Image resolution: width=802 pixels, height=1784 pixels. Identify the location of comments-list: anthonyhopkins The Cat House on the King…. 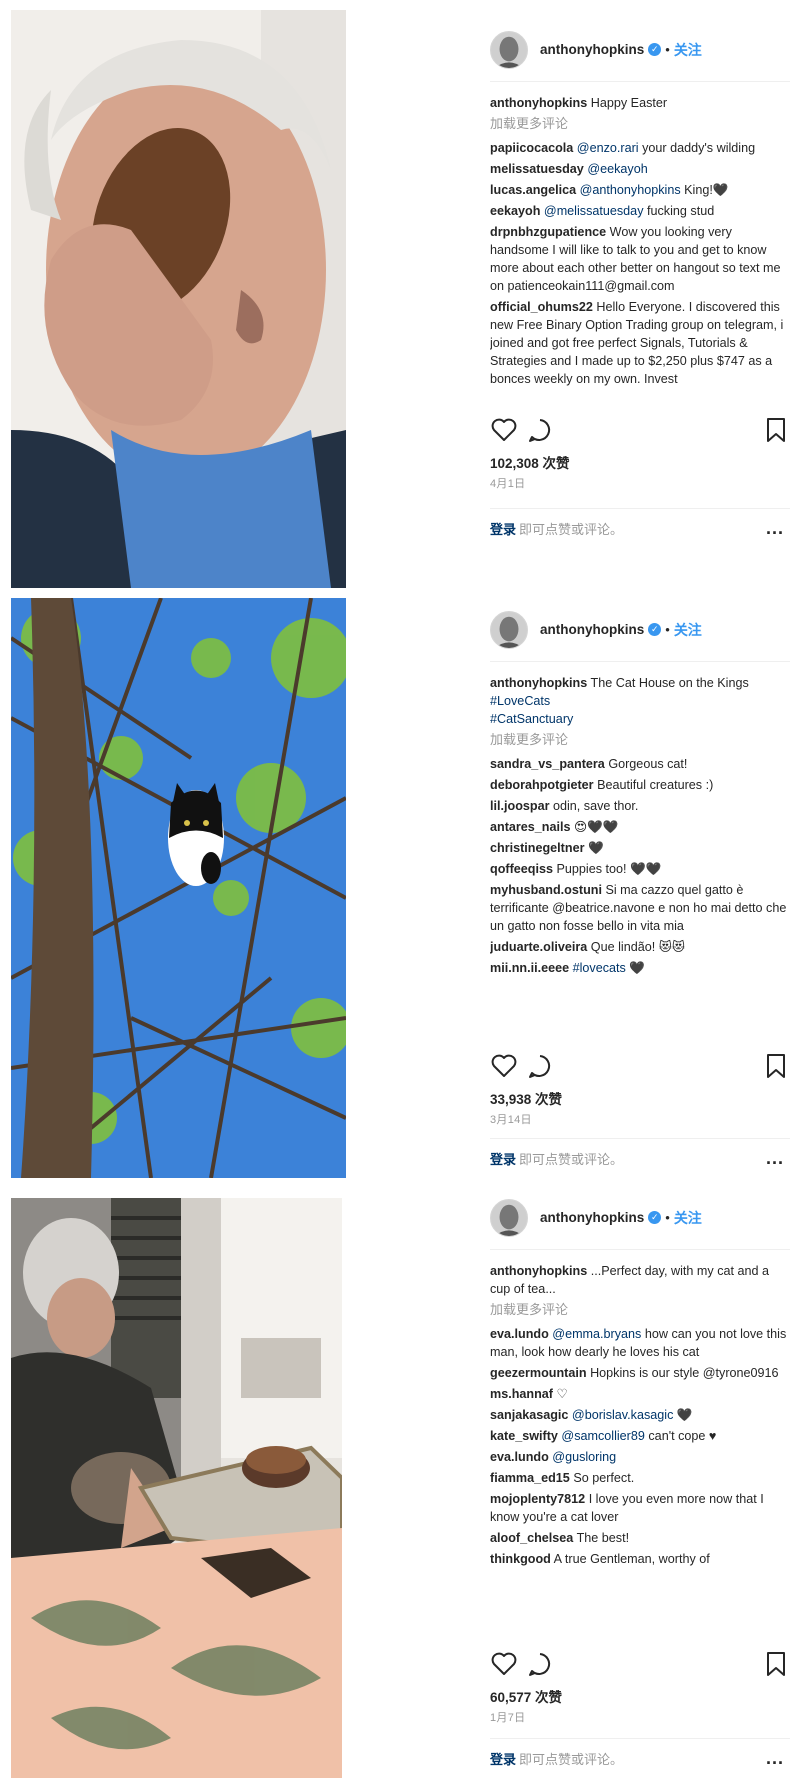
(640, 860).